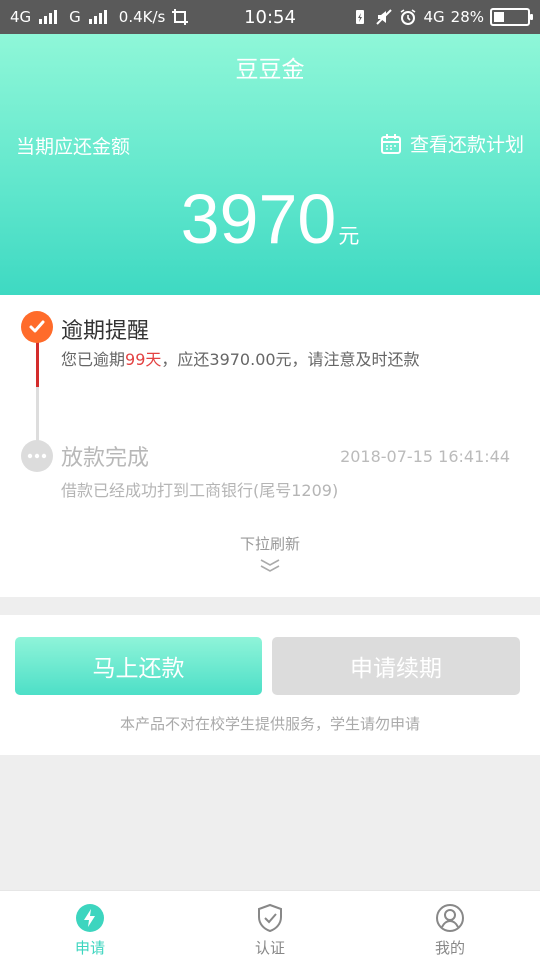  I want to click on overdue-days: 99天, so click(143, 359).